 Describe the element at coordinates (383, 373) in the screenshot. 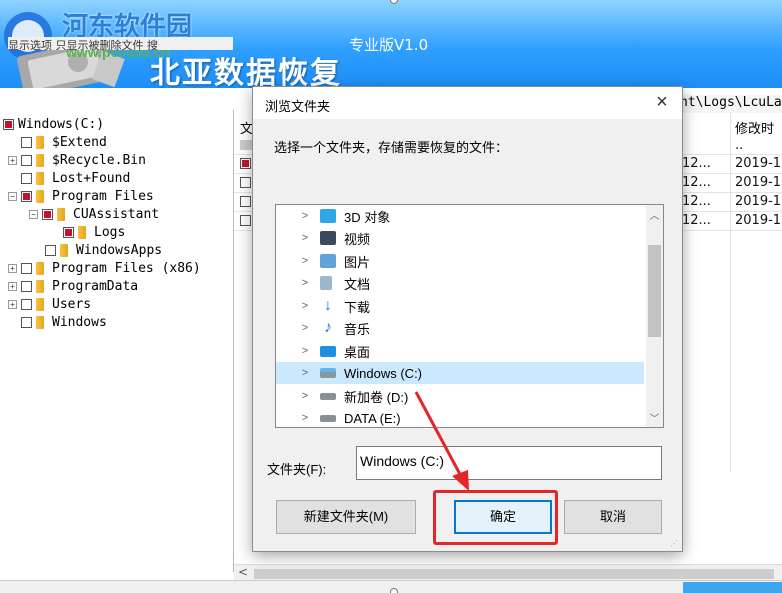

I see `folder-item-label: Windows (C:)` at that location.